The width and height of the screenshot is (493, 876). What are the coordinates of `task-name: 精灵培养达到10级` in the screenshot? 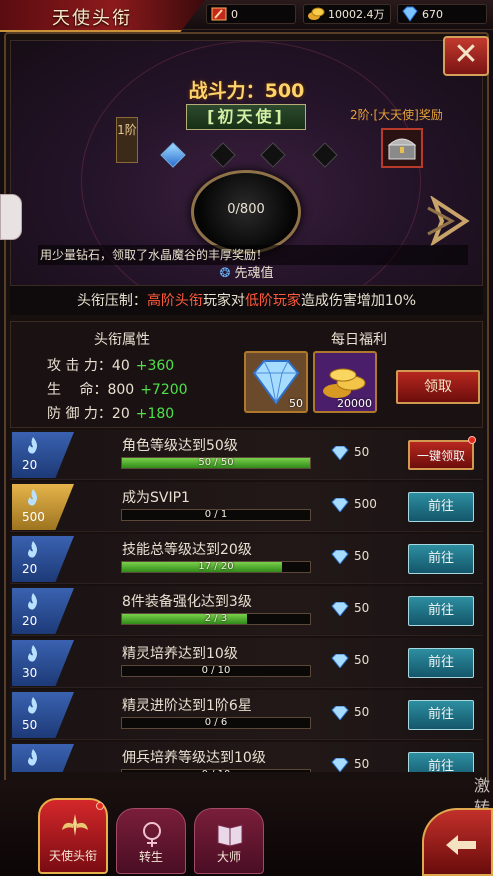 It's located at (180, 654).